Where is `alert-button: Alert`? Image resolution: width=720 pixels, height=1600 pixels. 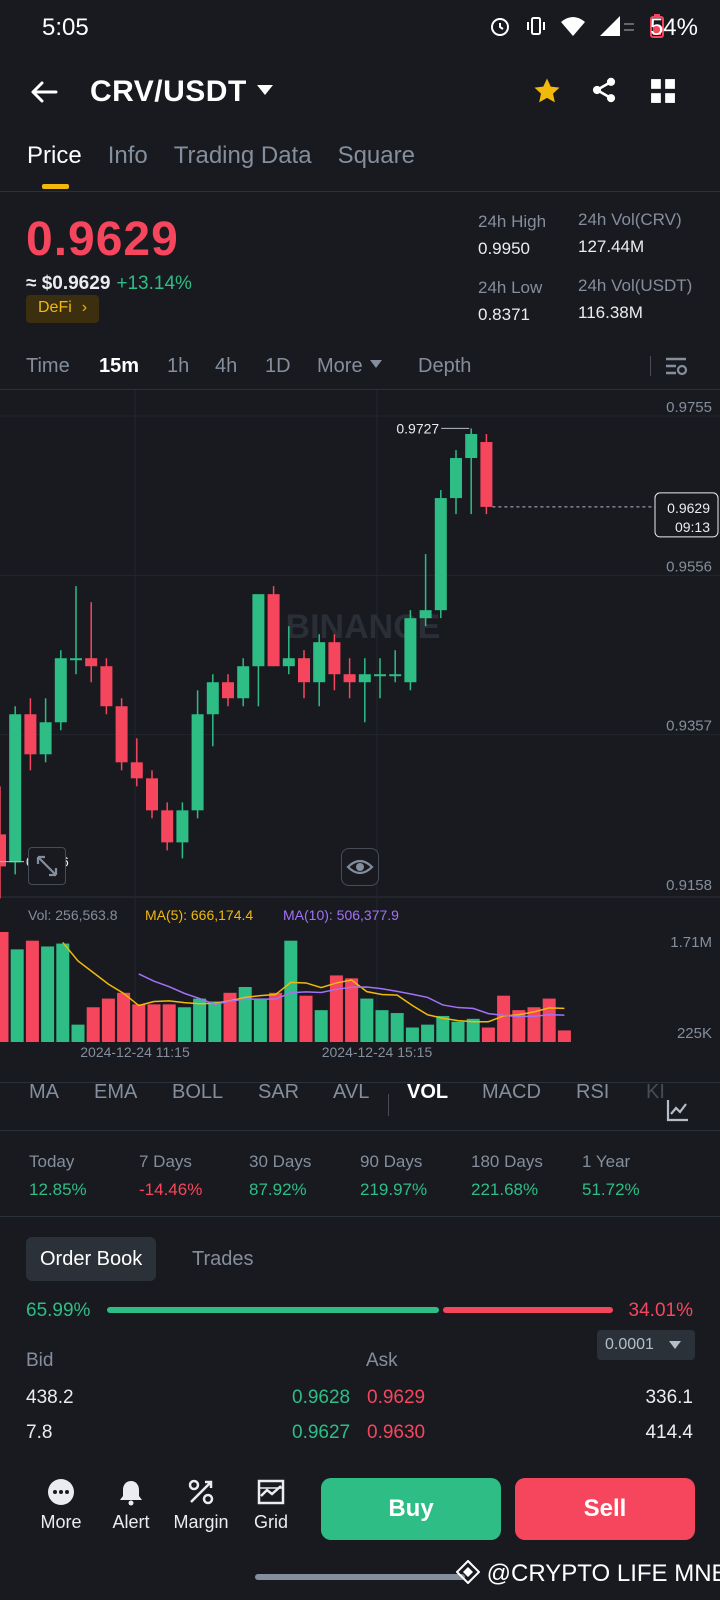
alert-button: Alert is located at coordinates (131, 1505).